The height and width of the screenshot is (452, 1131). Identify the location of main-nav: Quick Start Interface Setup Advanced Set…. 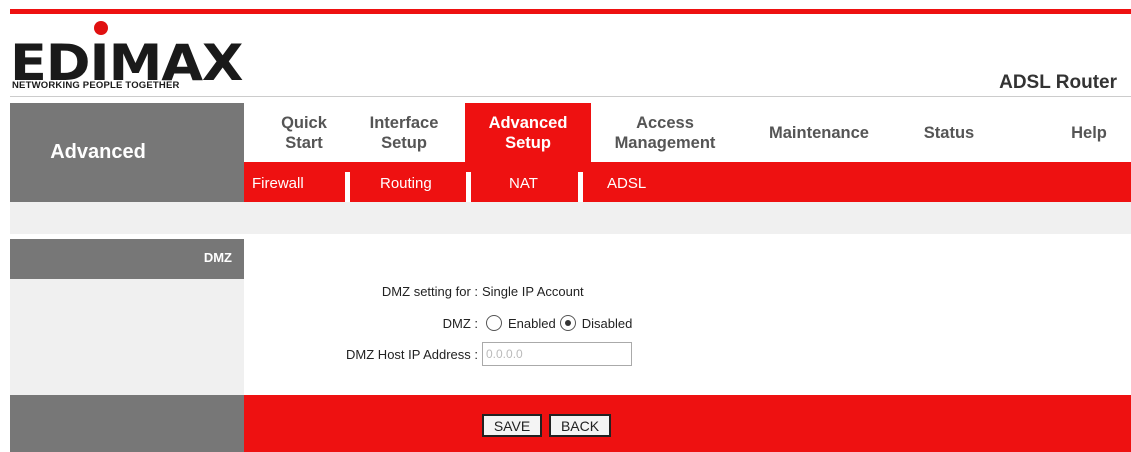
(687, 132).